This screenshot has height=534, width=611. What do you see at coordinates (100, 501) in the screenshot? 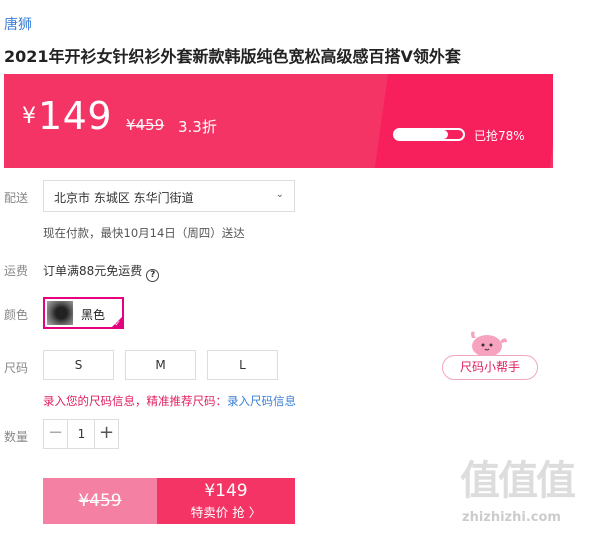
I see `original-price-button: ¥459` at bounding box center [100, 501].